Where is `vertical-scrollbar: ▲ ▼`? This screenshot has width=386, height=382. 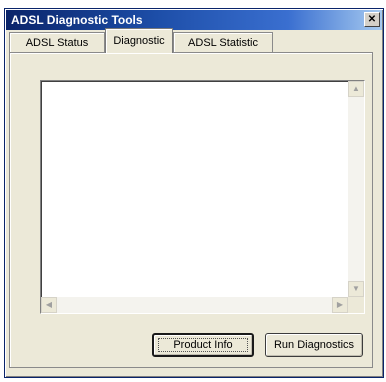
vertical-scrollbar: ▲ ▼ is located at coordinates (356, 189).